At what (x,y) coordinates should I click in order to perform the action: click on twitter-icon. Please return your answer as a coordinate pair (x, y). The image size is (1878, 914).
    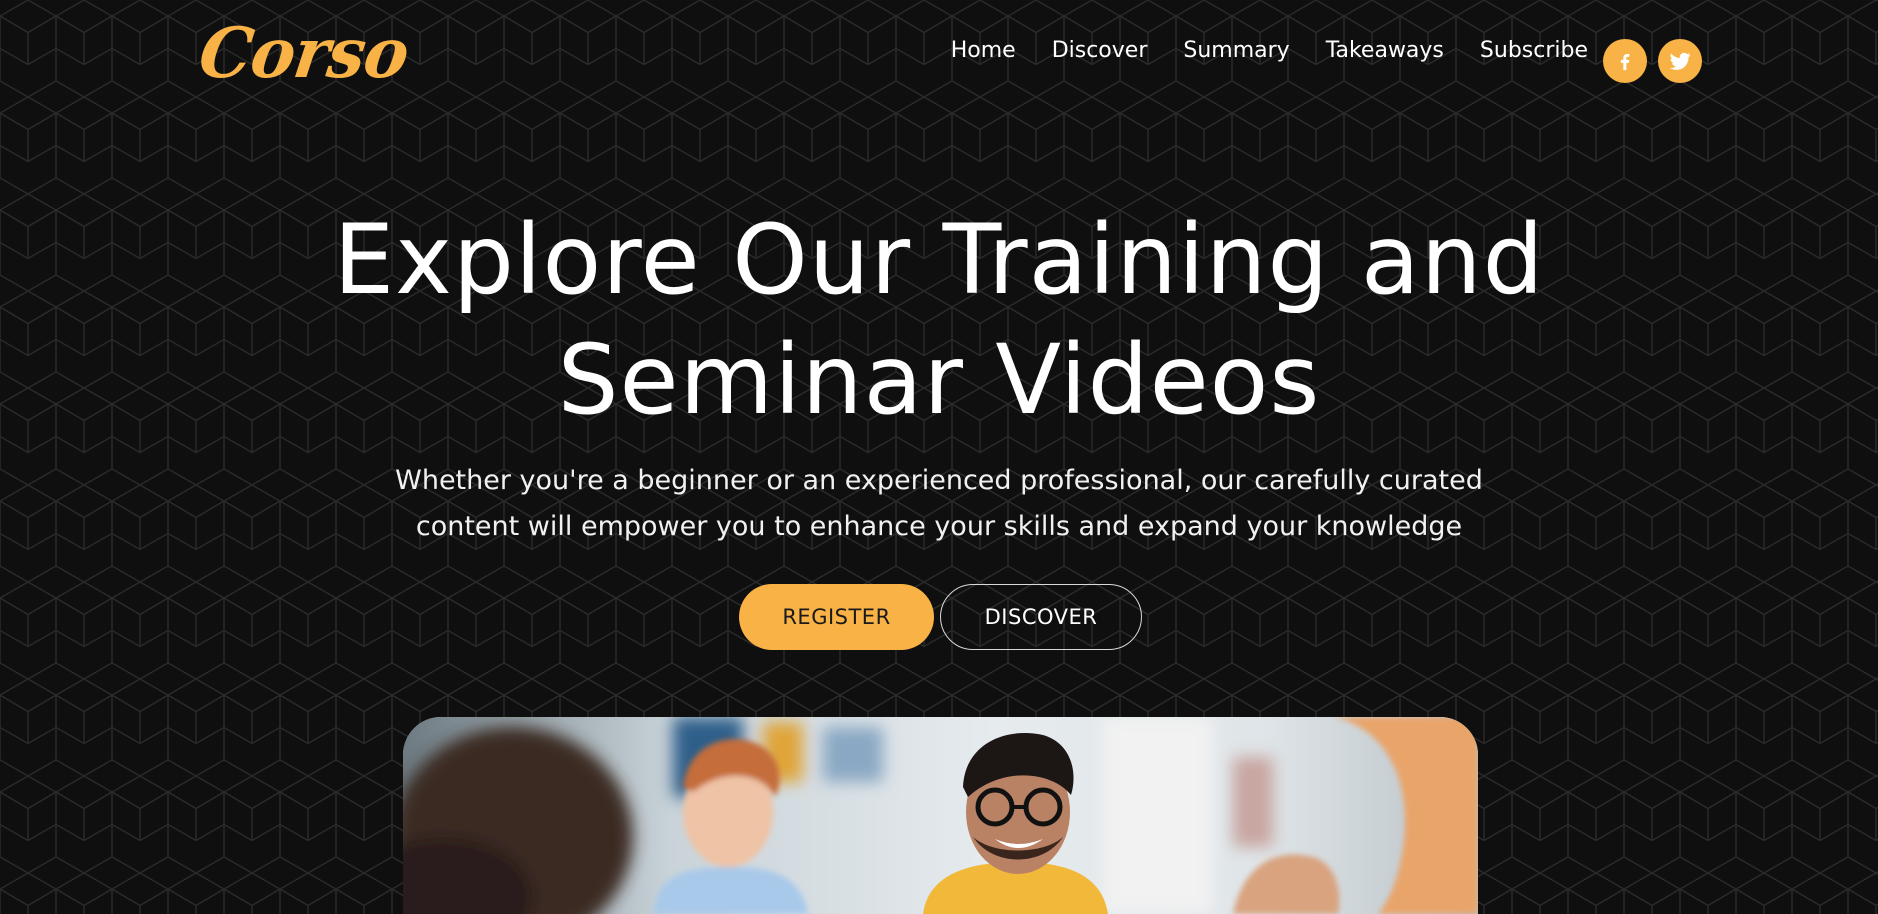
    Looking at the image, I should click on (1680, 61).